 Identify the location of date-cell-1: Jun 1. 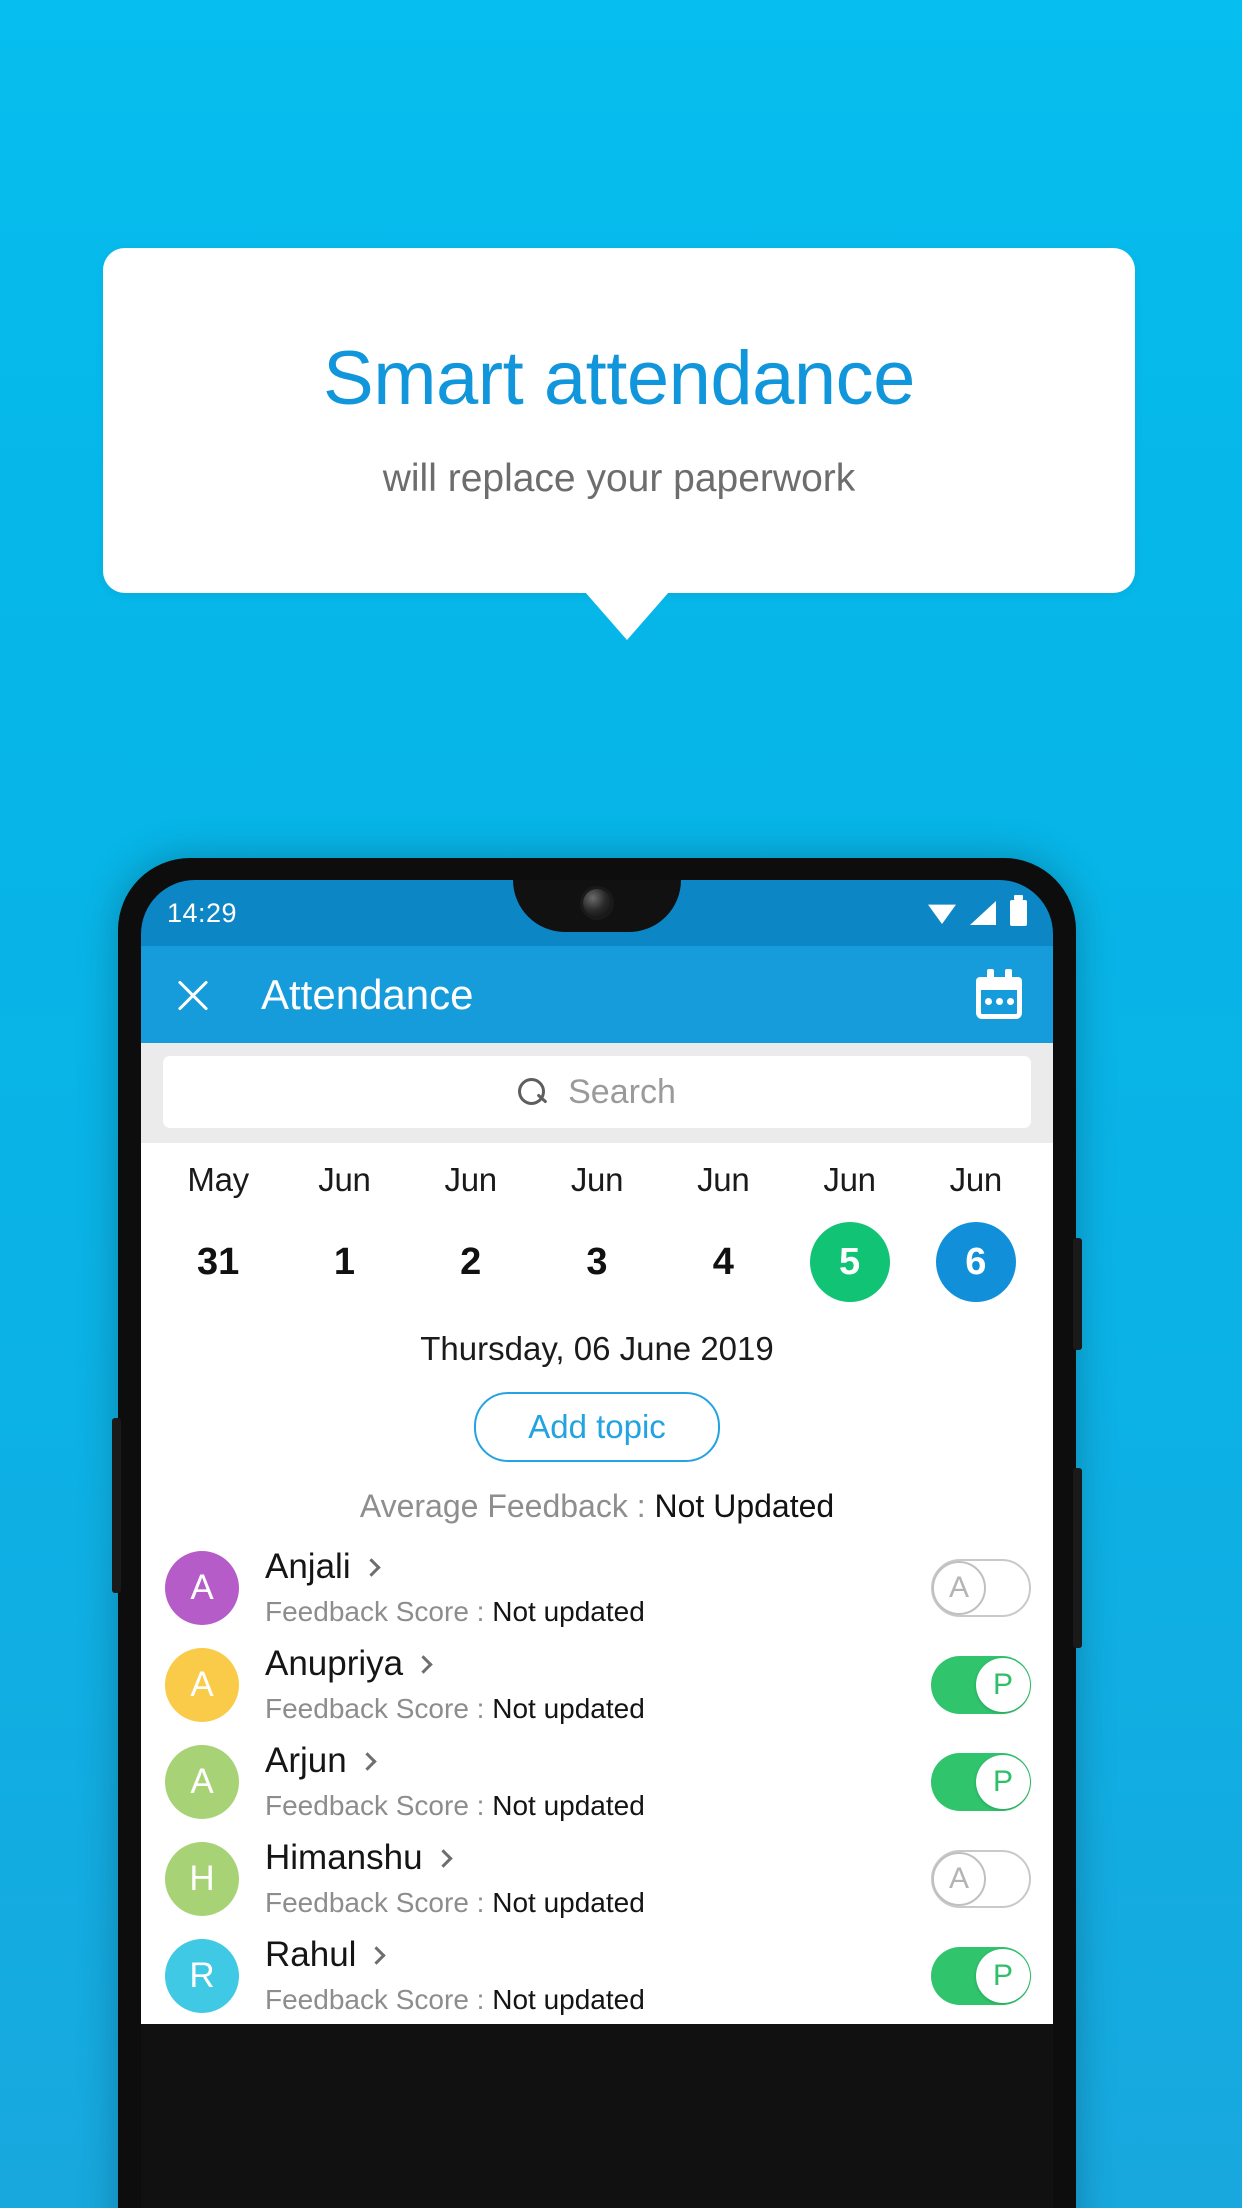
(344, 1231).